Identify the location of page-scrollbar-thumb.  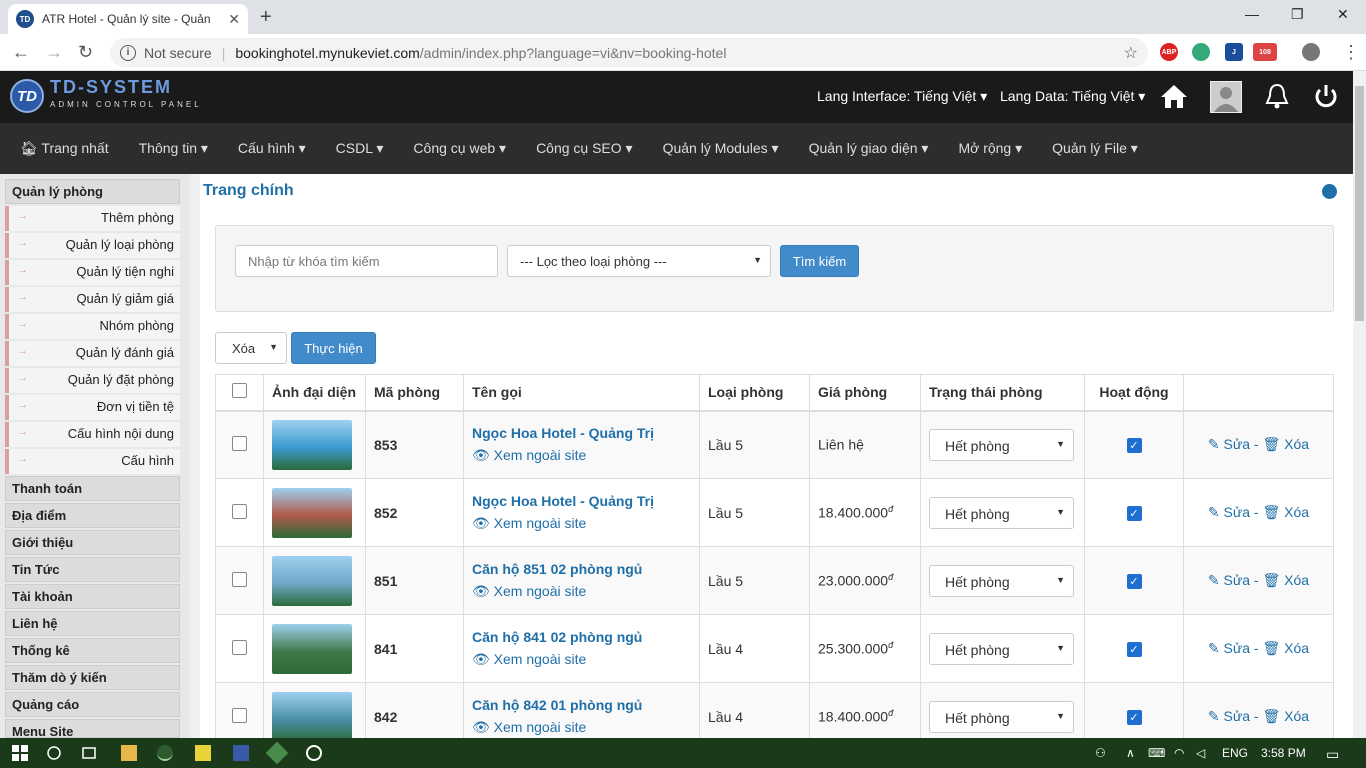
(1359, 203).